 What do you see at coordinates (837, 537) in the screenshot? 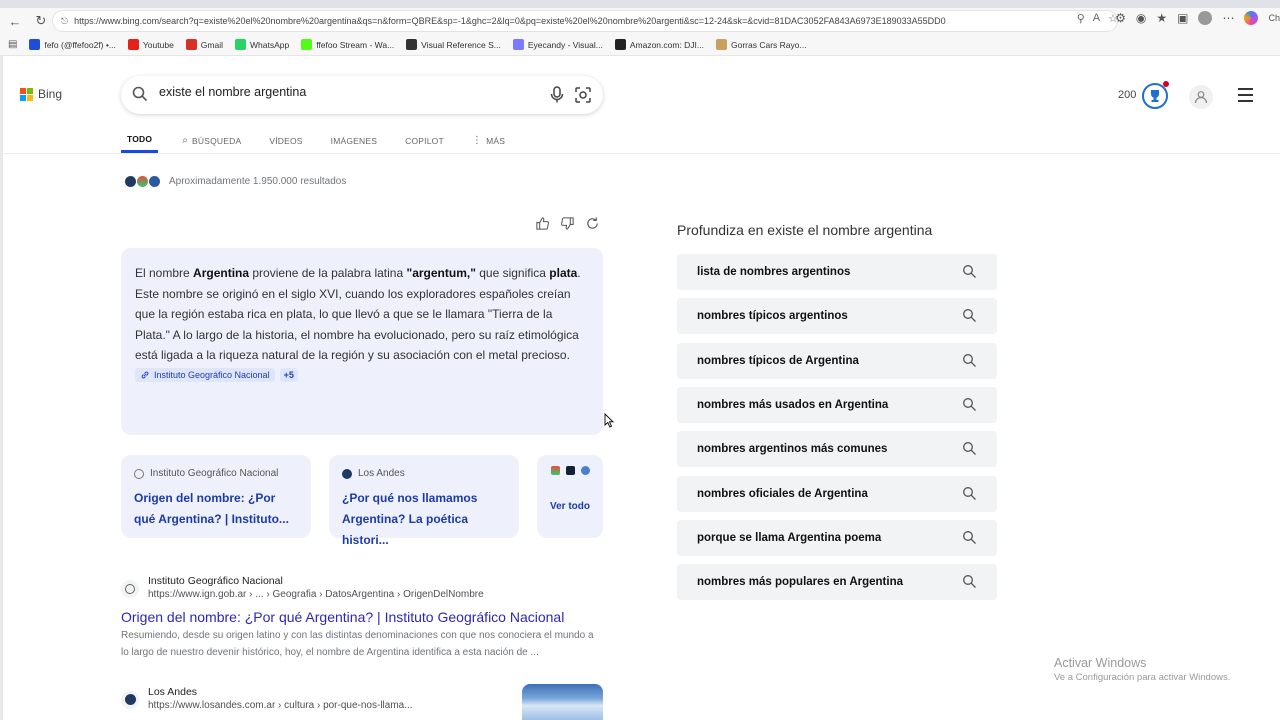
I see `related-search-item: porque se llama Argentina poema` at bounding box center [837, 537].